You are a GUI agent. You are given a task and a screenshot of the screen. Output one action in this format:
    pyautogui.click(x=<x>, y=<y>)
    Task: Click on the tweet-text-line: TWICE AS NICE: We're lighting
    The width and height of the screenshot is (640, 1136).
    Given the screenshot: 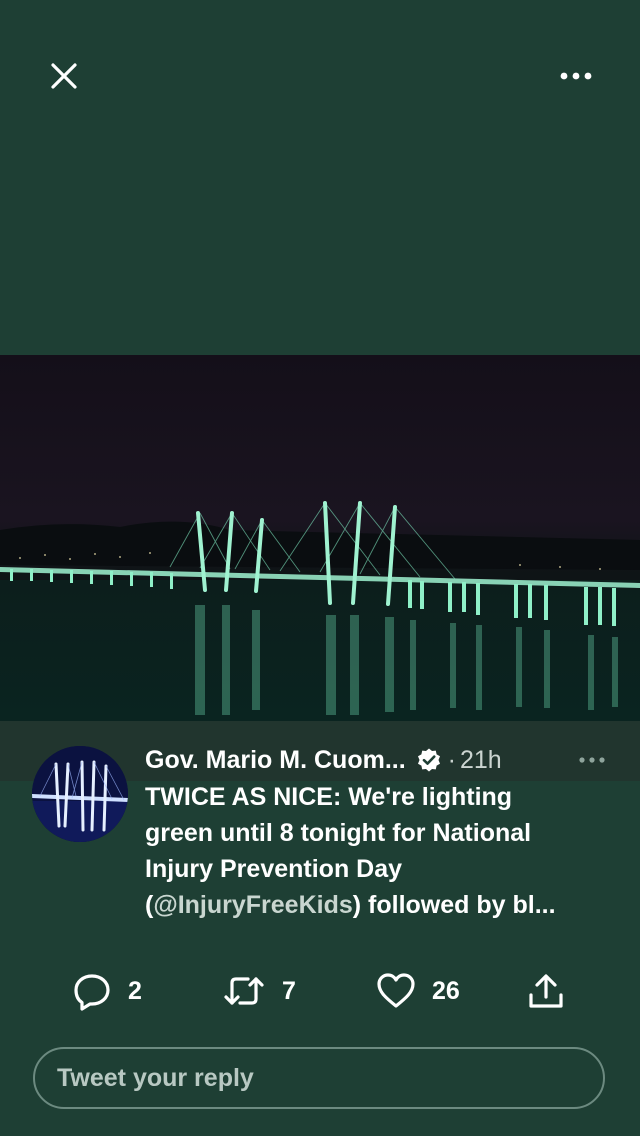 What is the action you would take?
    pyautogui.click(x=329, y=797)
    